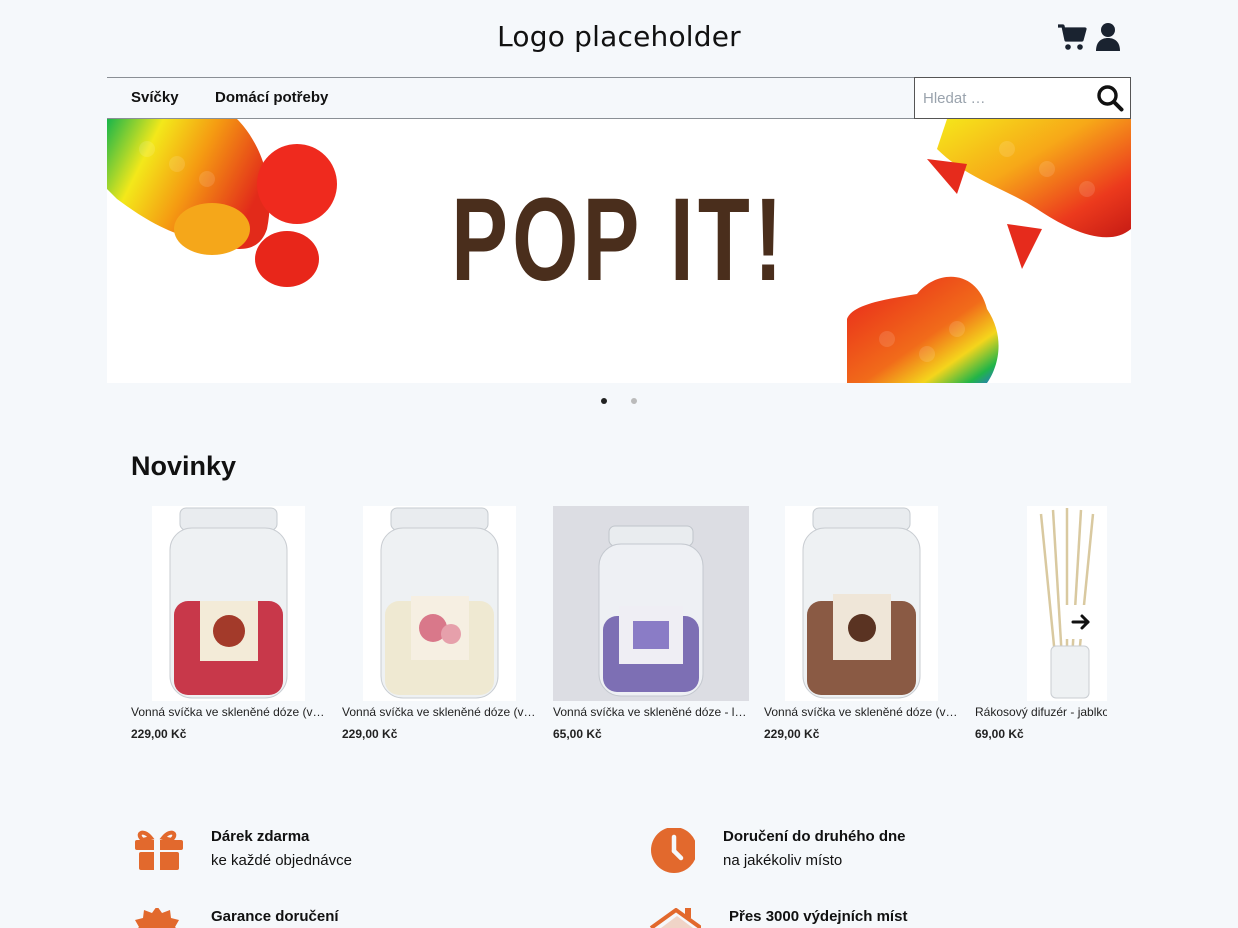 The height and width of the screenshot is (928, 1238). What do you see at coordinates (281, 860) in the screenshot?
I see `feature-subtitle: ke každé objednávce` at bounding box center [281, 860].